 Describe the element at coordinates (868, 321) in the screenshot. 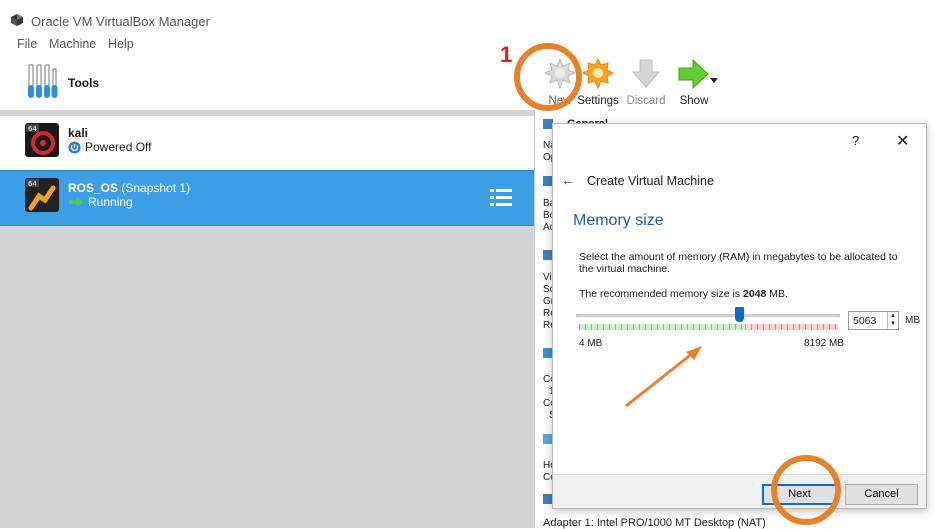

I see `memory-size-value: 5063` at that location.